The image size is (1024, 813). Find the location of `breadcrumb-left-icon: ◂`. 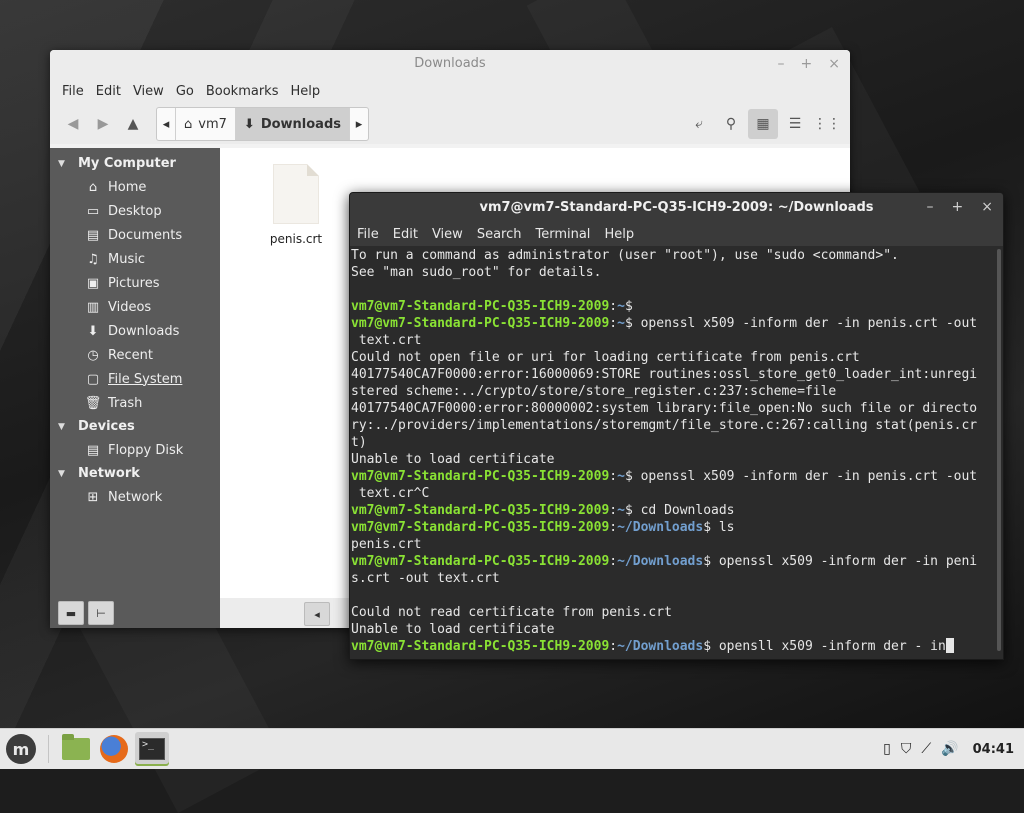

breadcrumb-left-icon: ◂ is located at coordinates (166, 124).